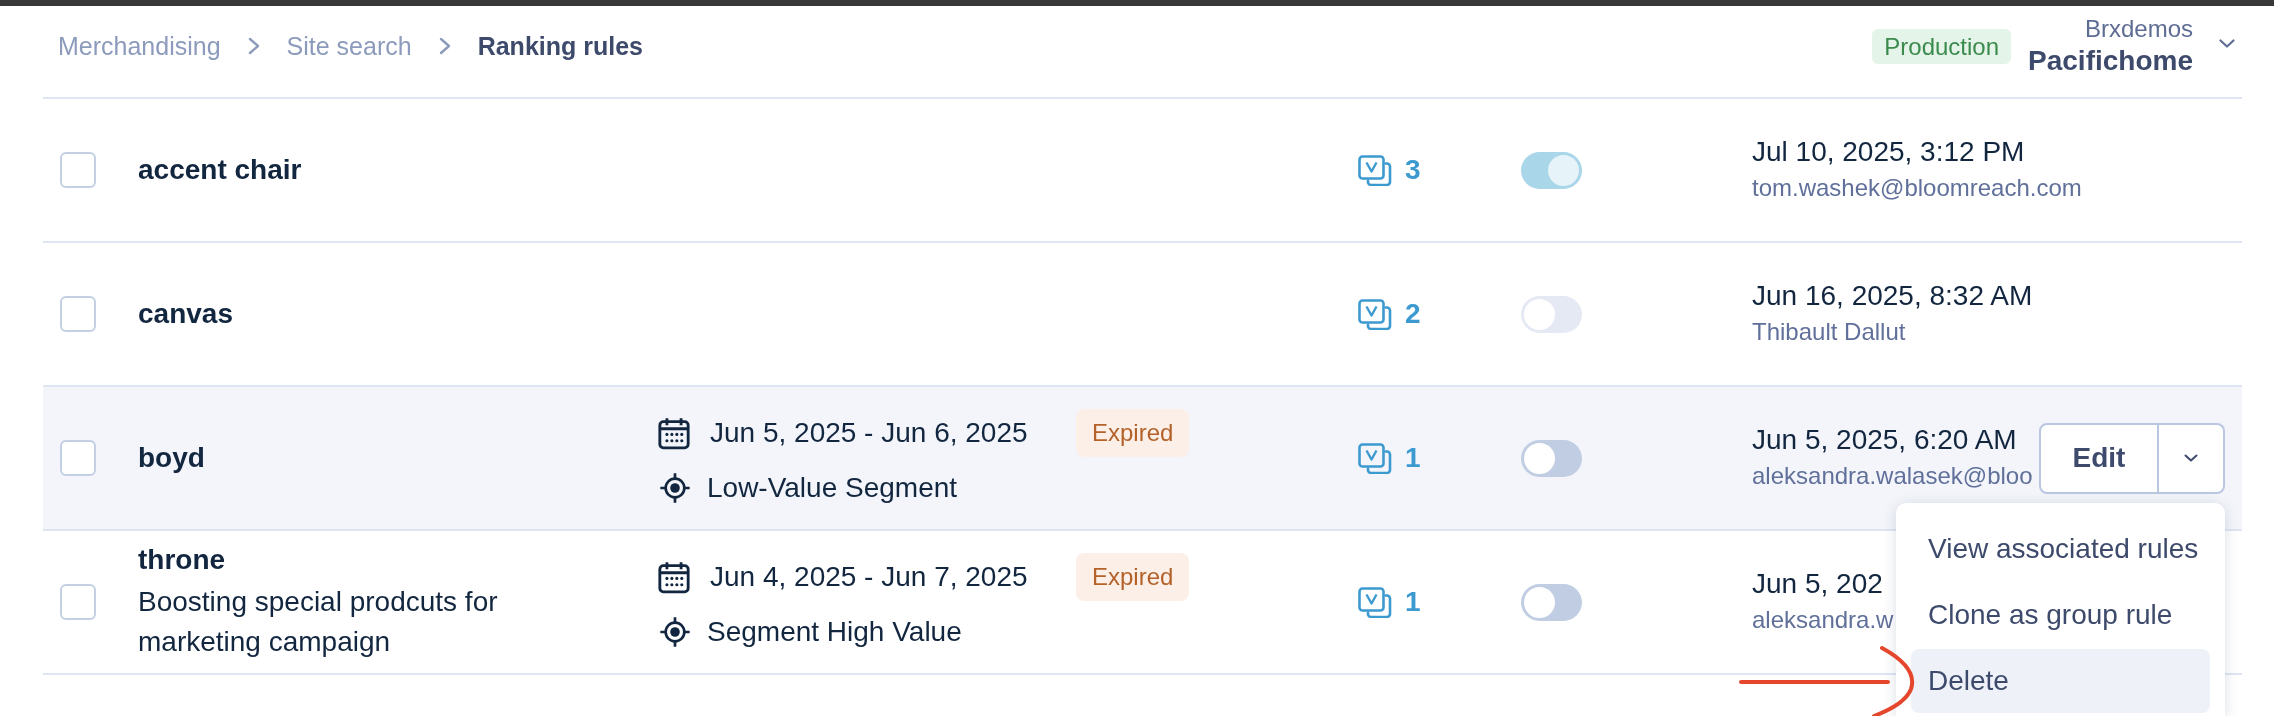  Describe the element at coordinates (834, 631) in the screenshot. I see `segment-name: Segment High Value` at that location.